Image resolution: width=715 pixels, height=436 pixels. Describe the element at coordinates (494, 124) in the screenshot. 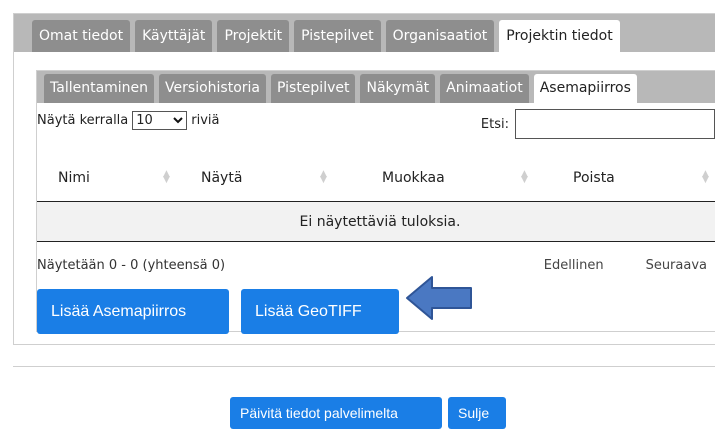

I see `search-label: Etsi:` at that location.